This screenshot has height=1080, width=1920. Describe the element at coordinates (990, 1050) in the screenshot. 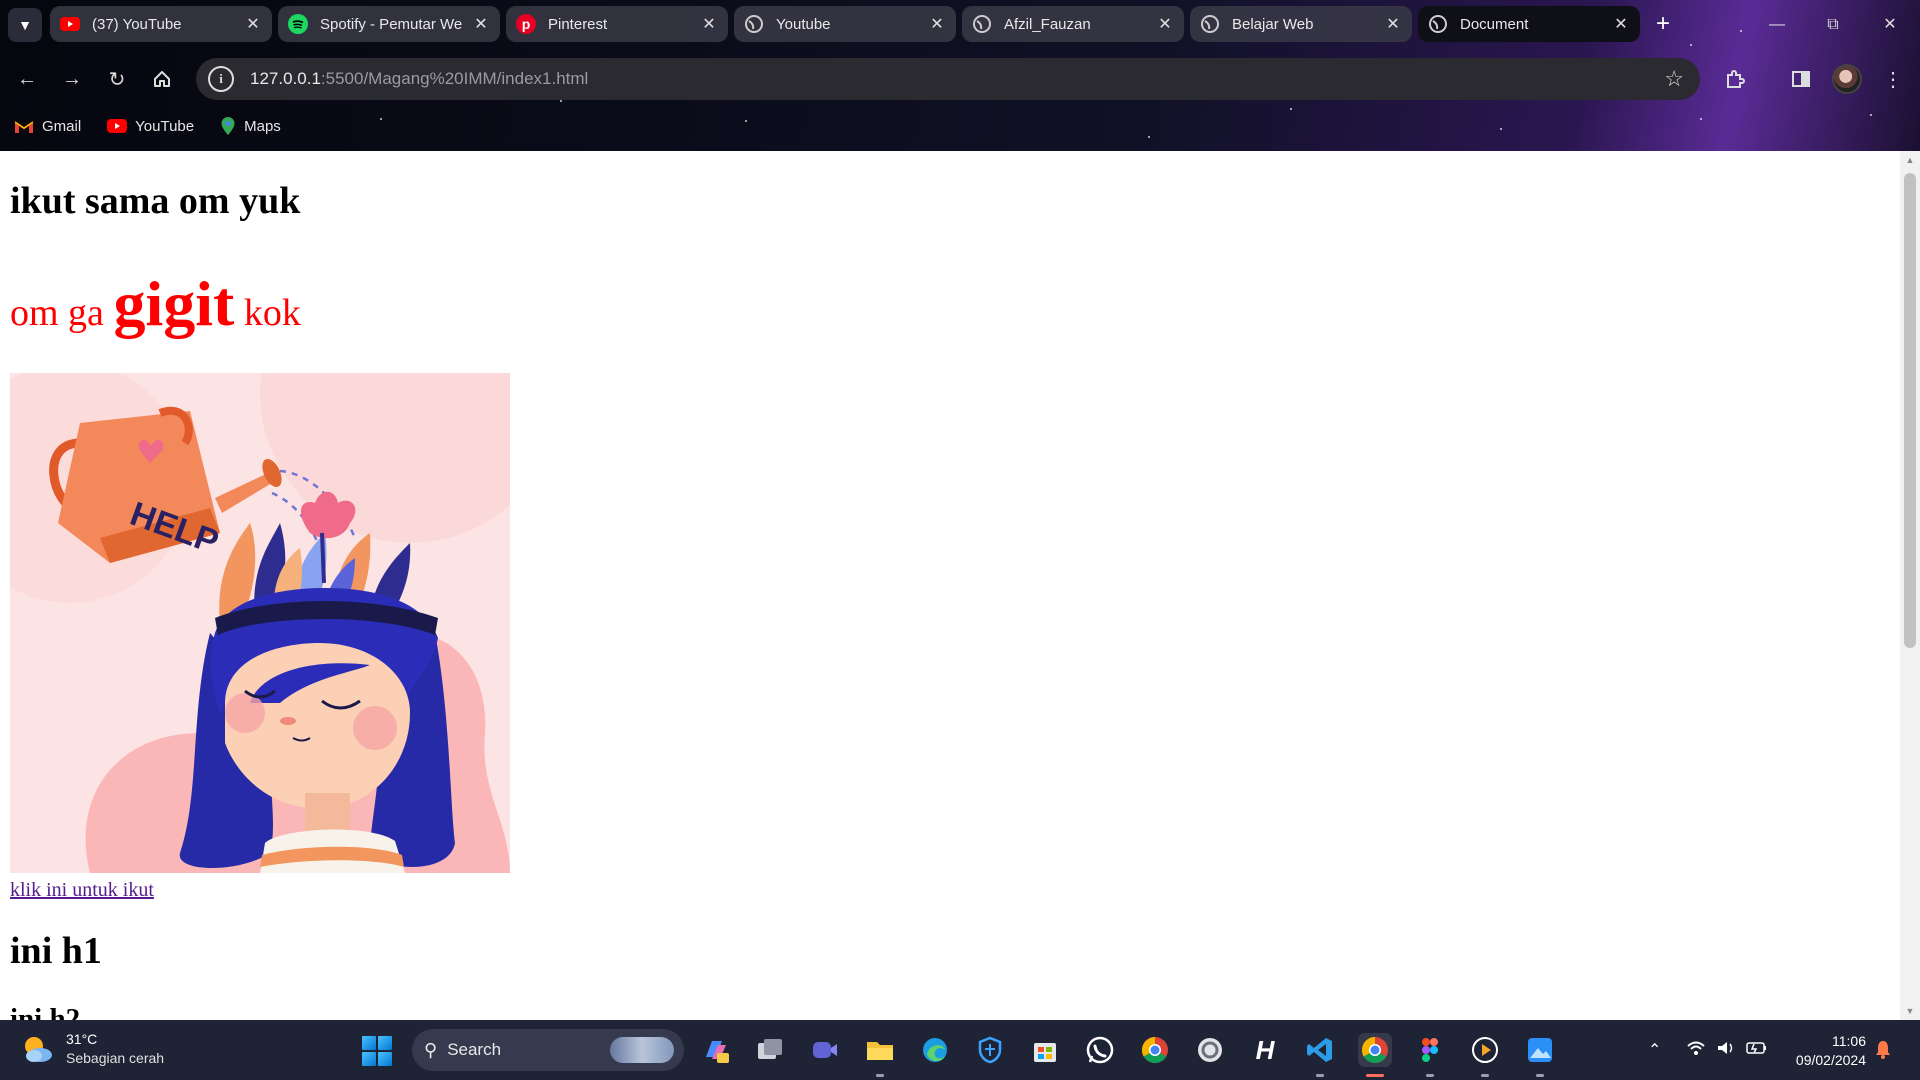

I see `taskbar-app-defender` at that location.